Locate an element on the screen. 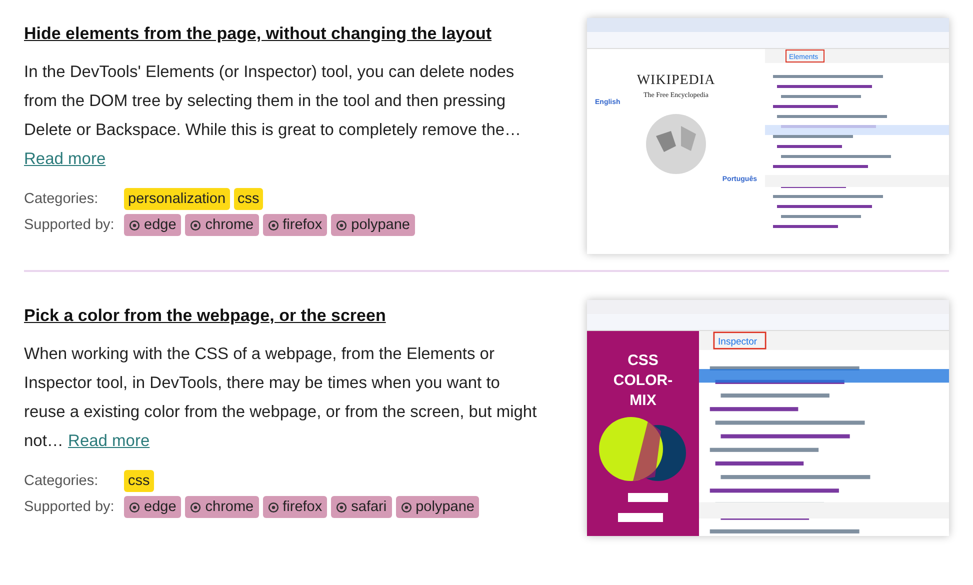  article-summary: In the DevTools' Elements (or Inspector) tool, you can delete nodes from the DOM tree by selecting them in the tool and then pressing Delete or Backspace. While this is great to completely remove the… Read more is located at coordinates (273, 116).